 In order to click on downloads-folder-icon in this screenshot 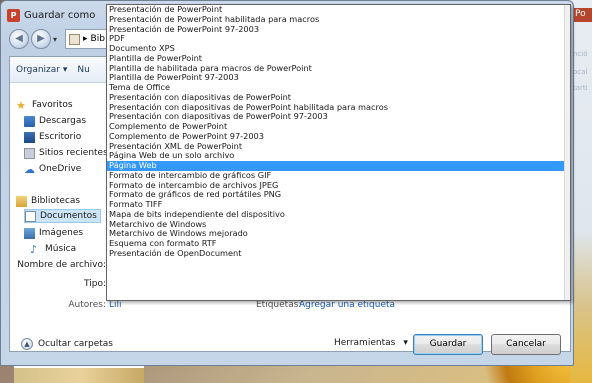, I will do `click(29, 121)`.